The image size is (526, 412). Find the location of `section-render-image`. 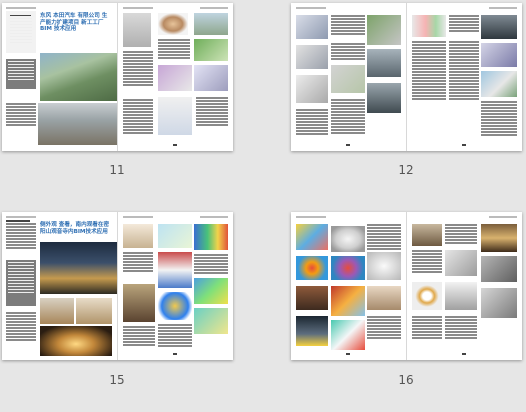

section-render-image is located at coordinates (348, 301).